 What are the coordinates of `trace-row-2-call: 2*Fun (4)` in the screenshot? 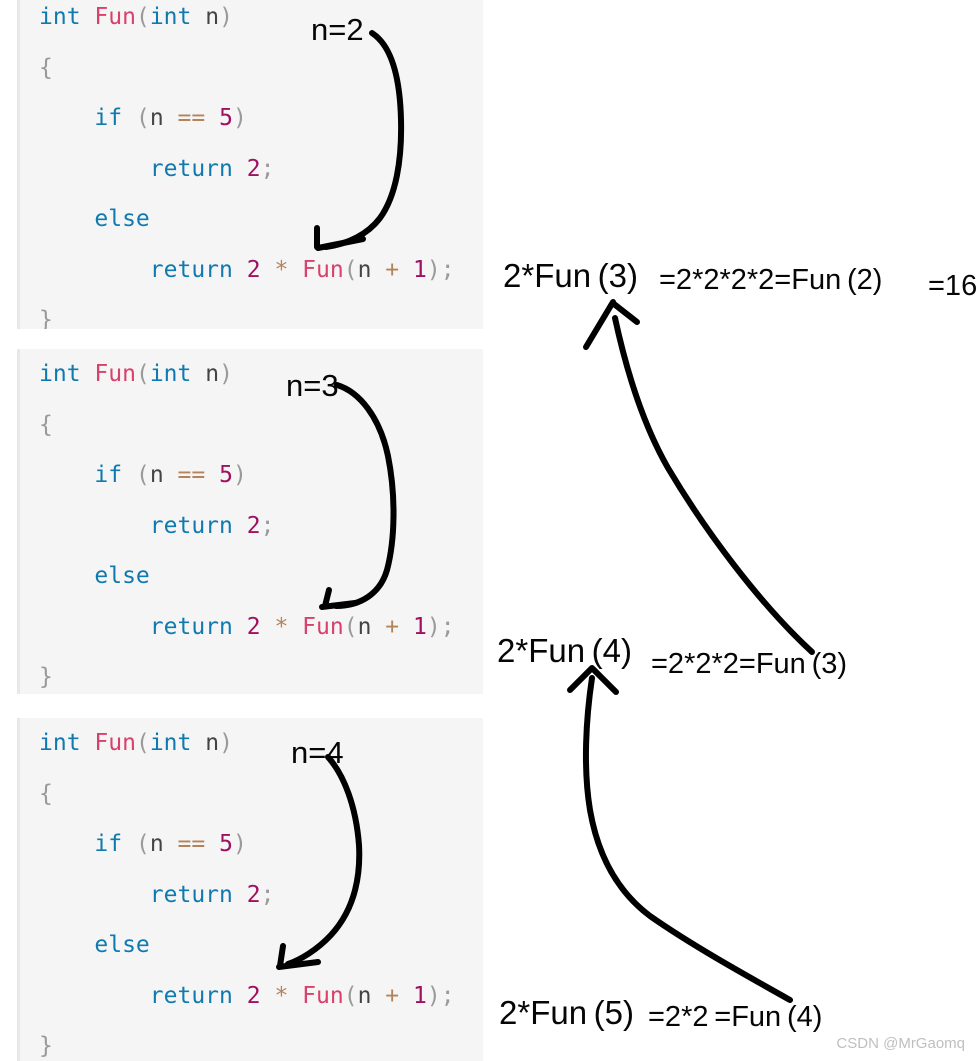 It's located at (564, 650).